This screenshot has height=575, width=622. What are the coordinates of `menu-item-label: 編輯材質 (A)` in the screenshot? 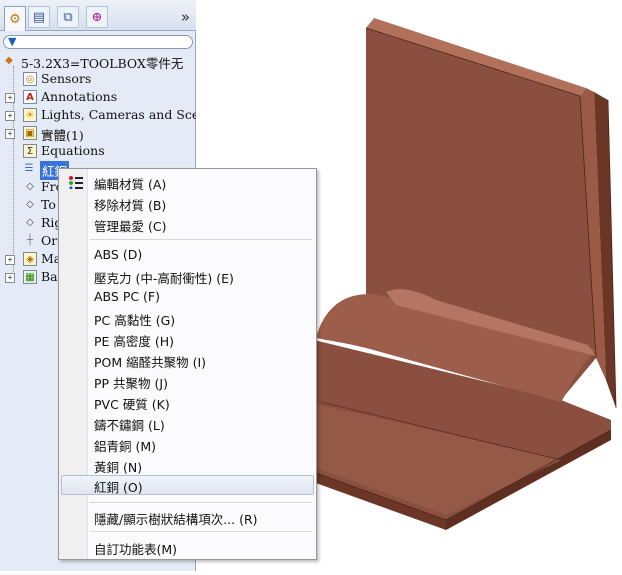 It's located at (130, 184).